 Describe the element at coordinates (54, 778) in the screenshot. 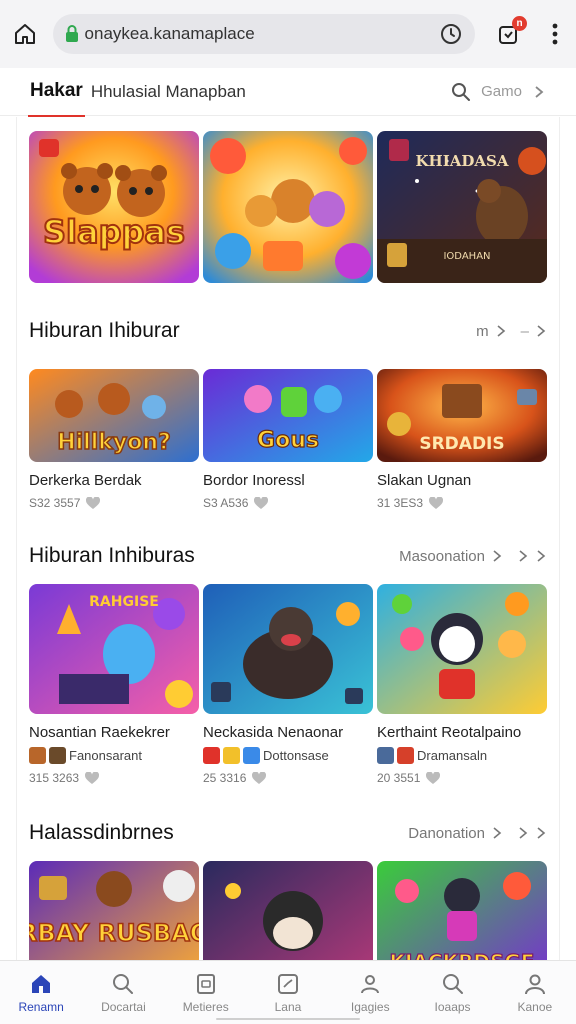

I see `game-stats: 315 3263` at that location.